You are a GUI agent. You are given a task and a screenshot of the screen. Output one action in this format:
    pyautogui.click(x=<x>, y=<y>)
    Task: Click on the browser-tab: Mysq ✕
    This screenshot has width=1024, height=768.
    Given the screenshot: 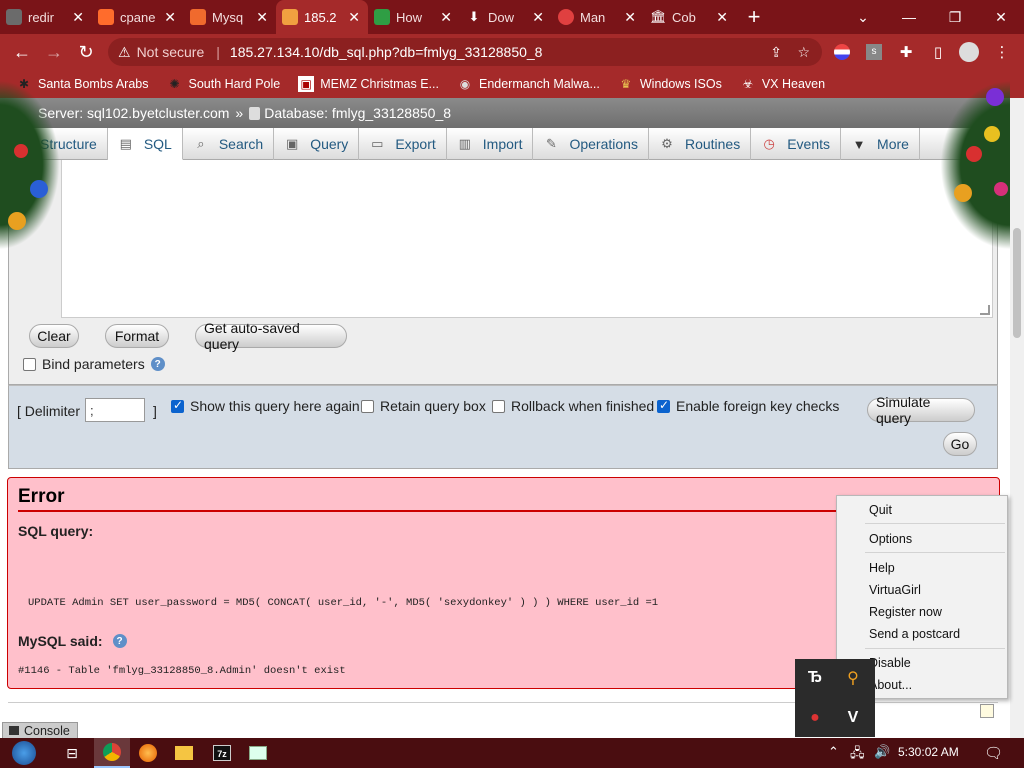 What is the action you would take?
    pyautogui.click(x=230, y=17)
    